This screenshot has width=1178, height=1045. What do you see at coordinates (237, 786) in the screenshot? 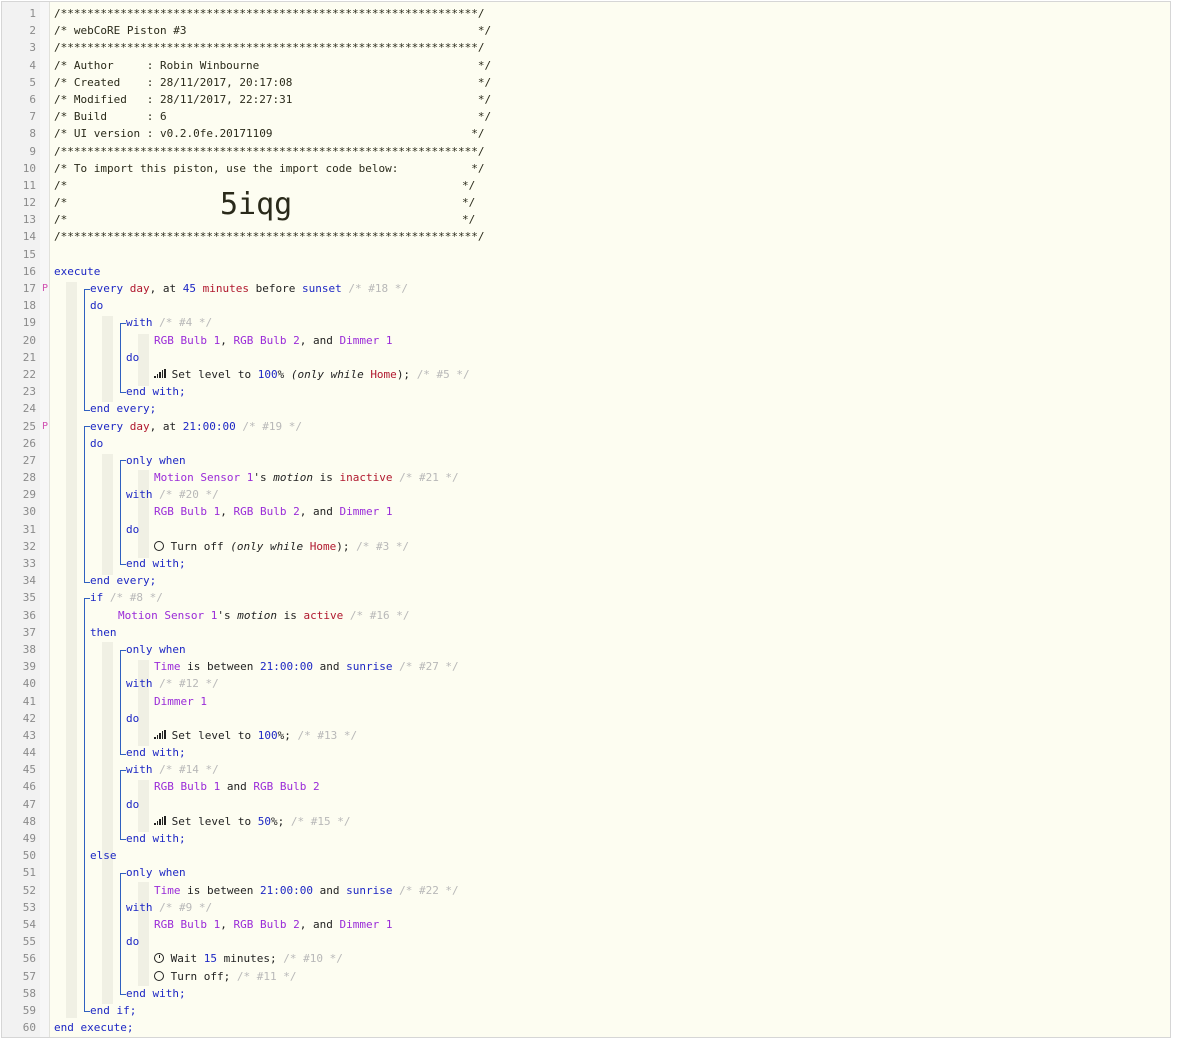
I see `device-list: RGB Bulb 1 and RGB Bulb 2` at bounding box center [237, 786].